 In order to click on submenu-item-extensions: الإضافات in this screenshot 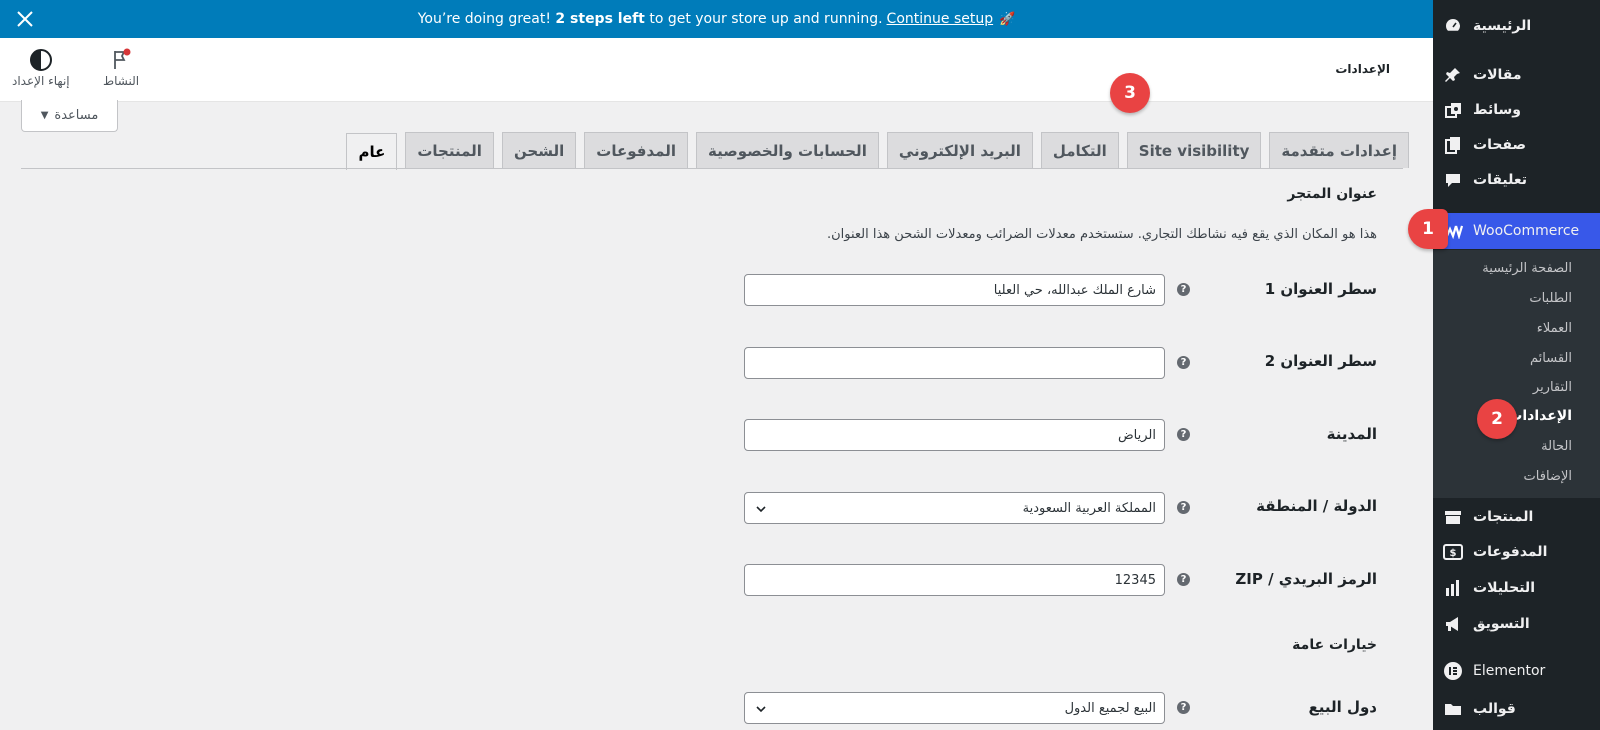, I will do `click(1548, 476)`.